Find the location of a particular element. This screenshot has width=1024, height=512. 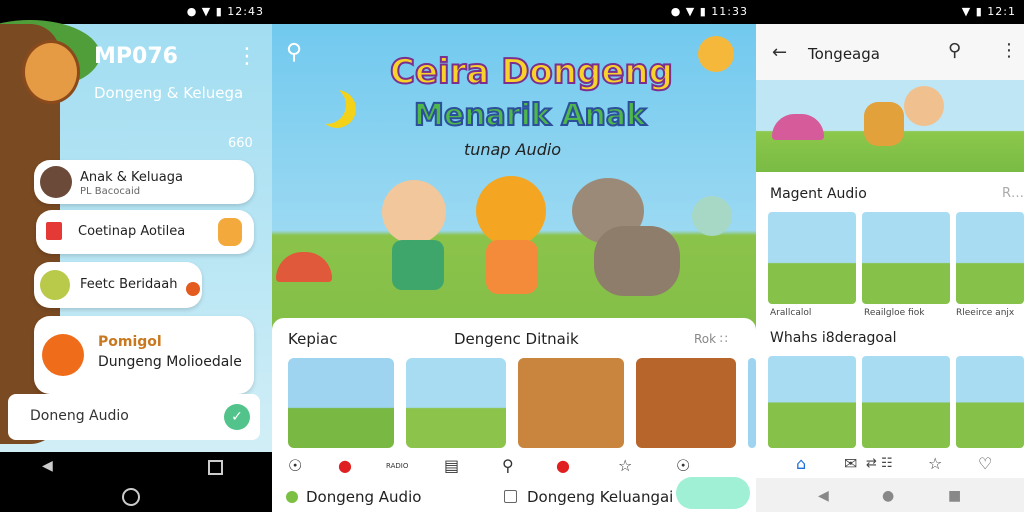

section-title: Whahs i8deragoal is located at coordinates (833, 338).